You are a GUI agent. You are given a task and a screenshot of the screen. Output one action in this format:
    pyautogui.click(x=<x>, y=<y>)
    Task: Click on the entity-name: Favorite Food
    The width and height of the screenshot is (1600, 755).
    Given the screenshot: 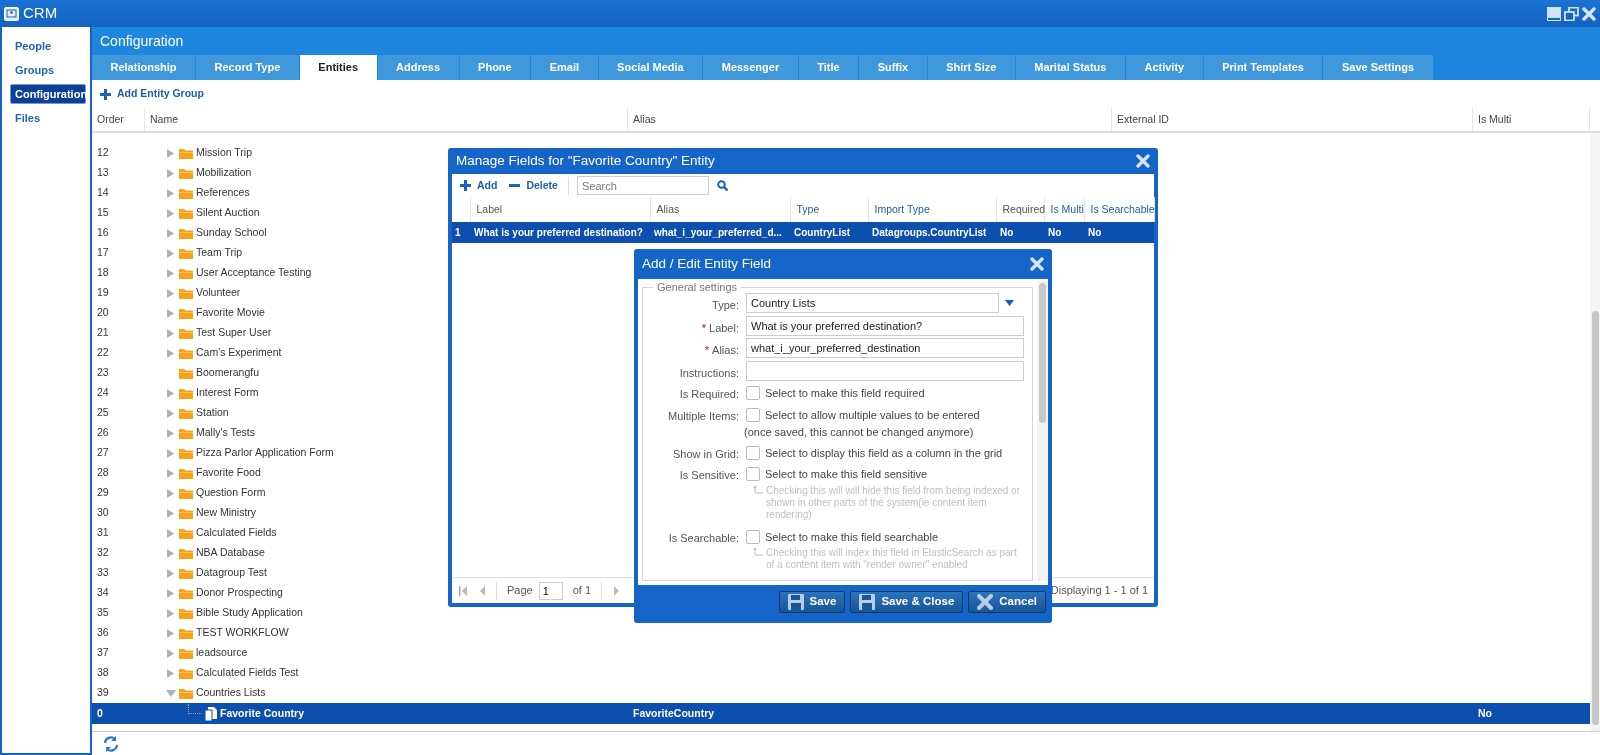 What is the action you would take?
    pyautogui.click(x=228, y=473)
    